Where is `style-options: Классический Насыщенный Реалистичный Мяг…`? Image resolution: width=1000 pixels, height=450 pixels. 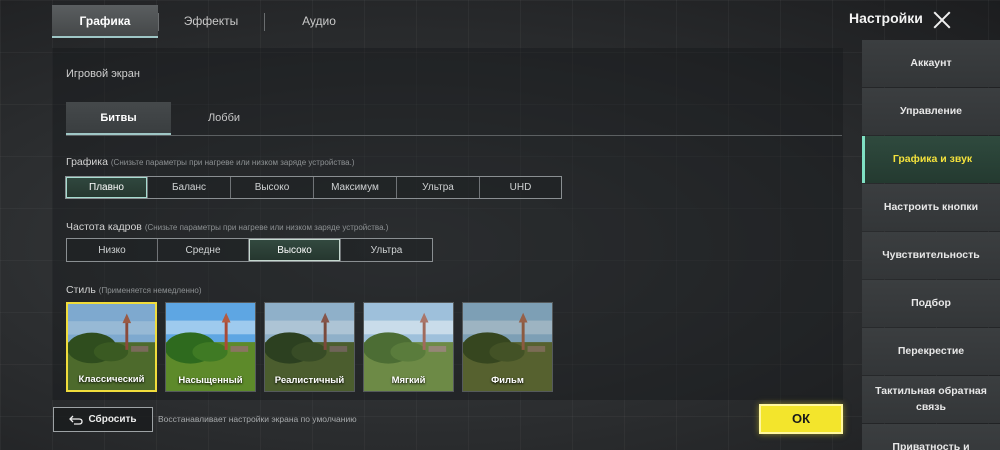 style-options: Классический Насыщенный Реалистичный Мяг… is located at coordinates (309, 347).